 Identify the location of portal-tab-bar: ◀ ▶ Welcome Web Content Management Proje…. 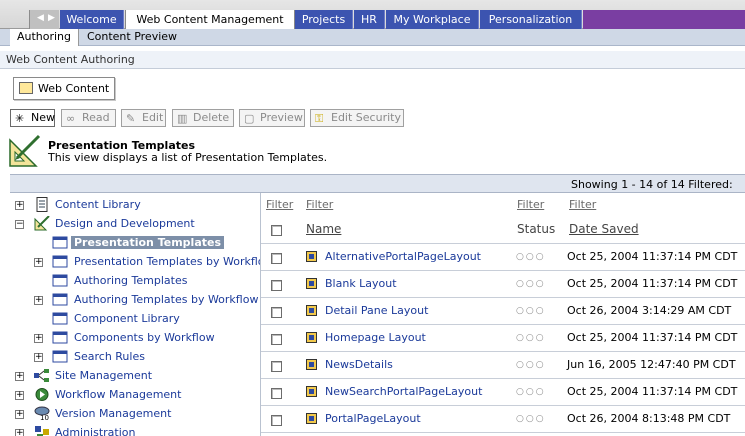
(372, 14).